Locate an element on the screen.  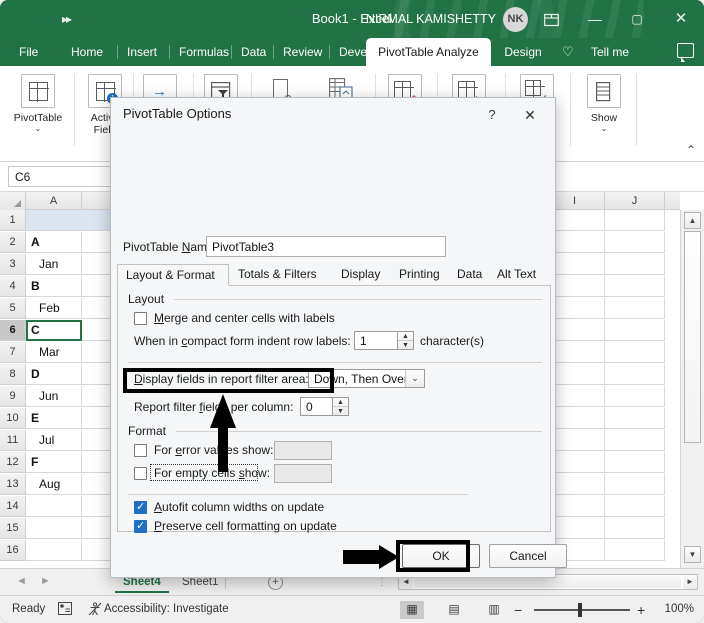
cell-j10 is located at coordinates (635, 418).